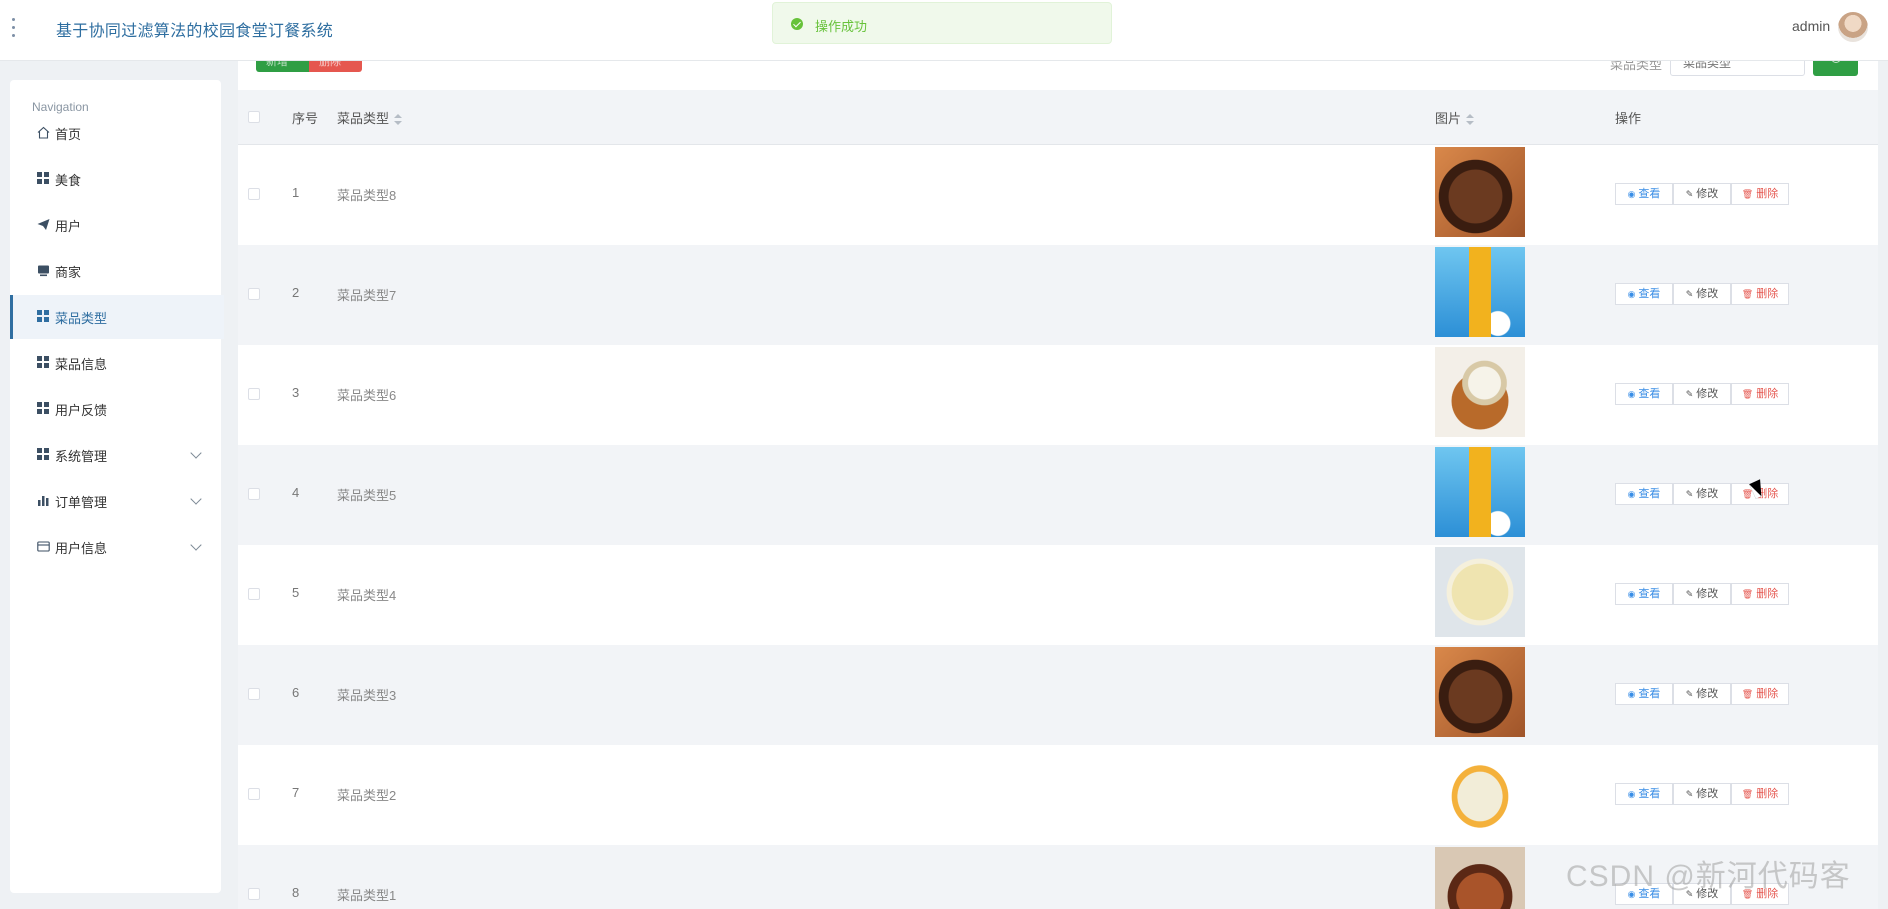  Describe the element at coordinates (115, 547) in the screenshot. I see `sidebar-item-user-info: 用户信息` at that location.